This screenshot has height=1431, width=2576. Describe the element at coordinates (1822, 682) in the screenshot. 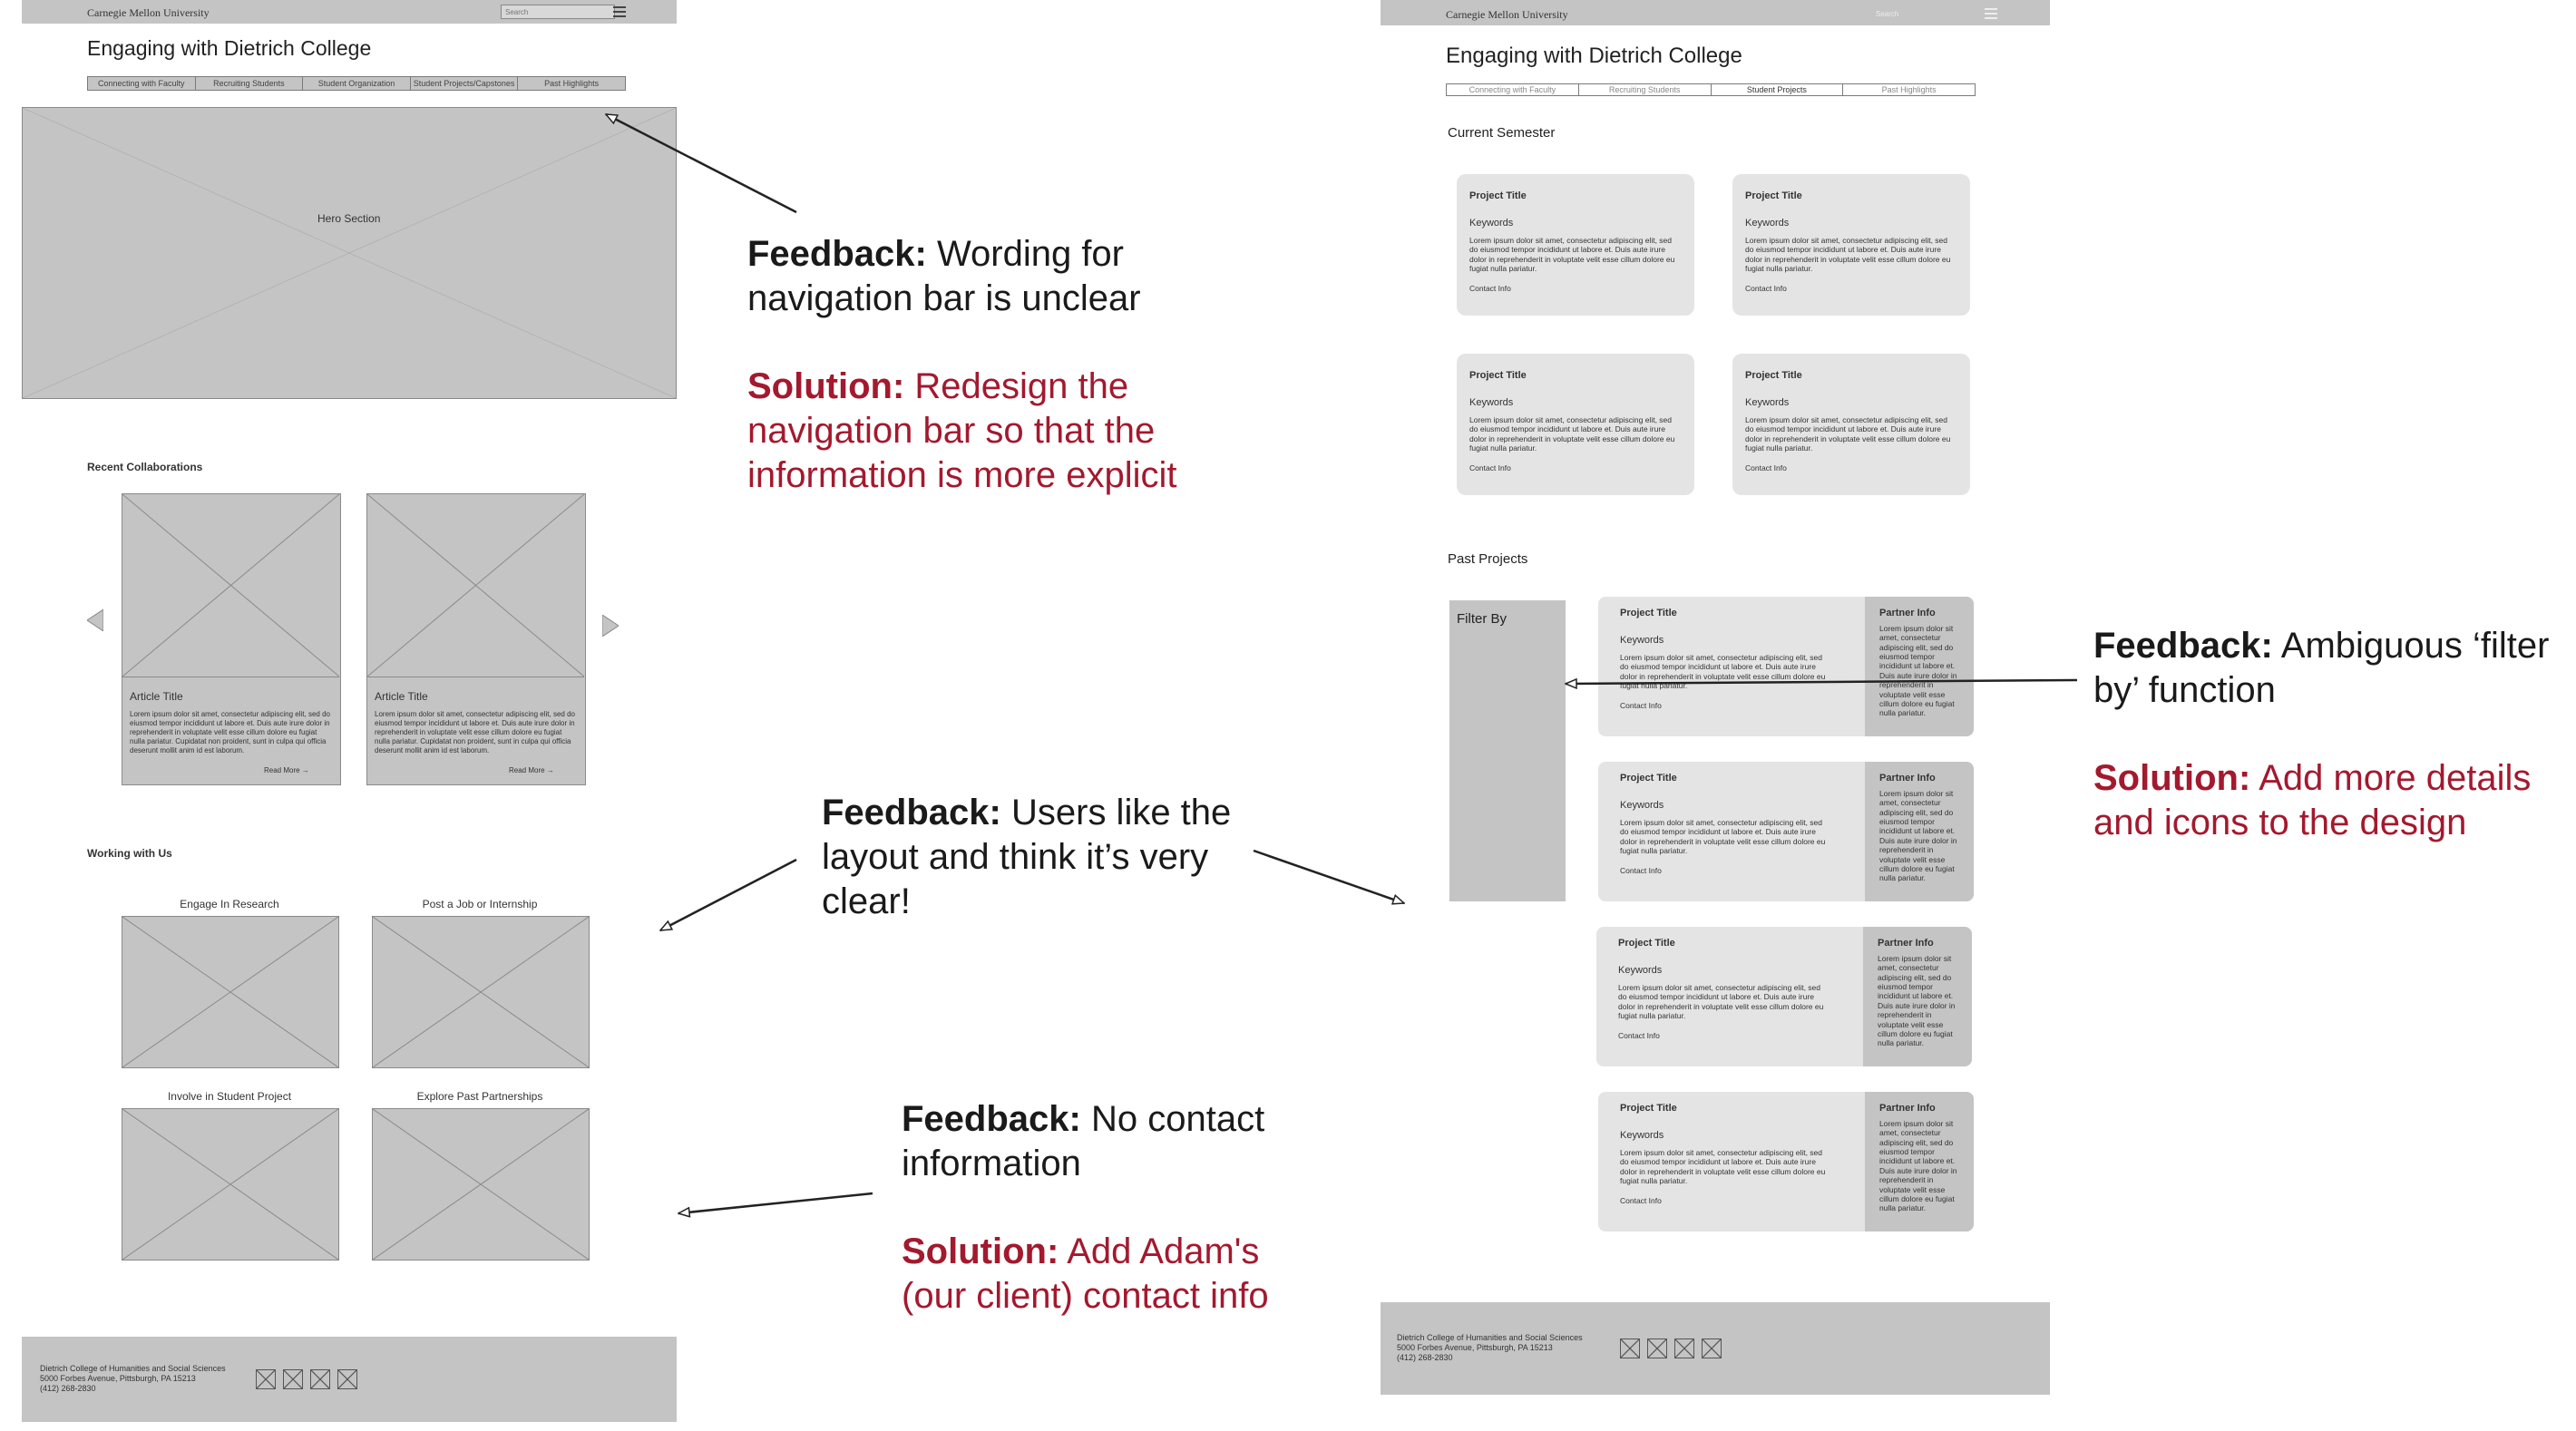

I see `arrow-to-filter-panel` at that location.